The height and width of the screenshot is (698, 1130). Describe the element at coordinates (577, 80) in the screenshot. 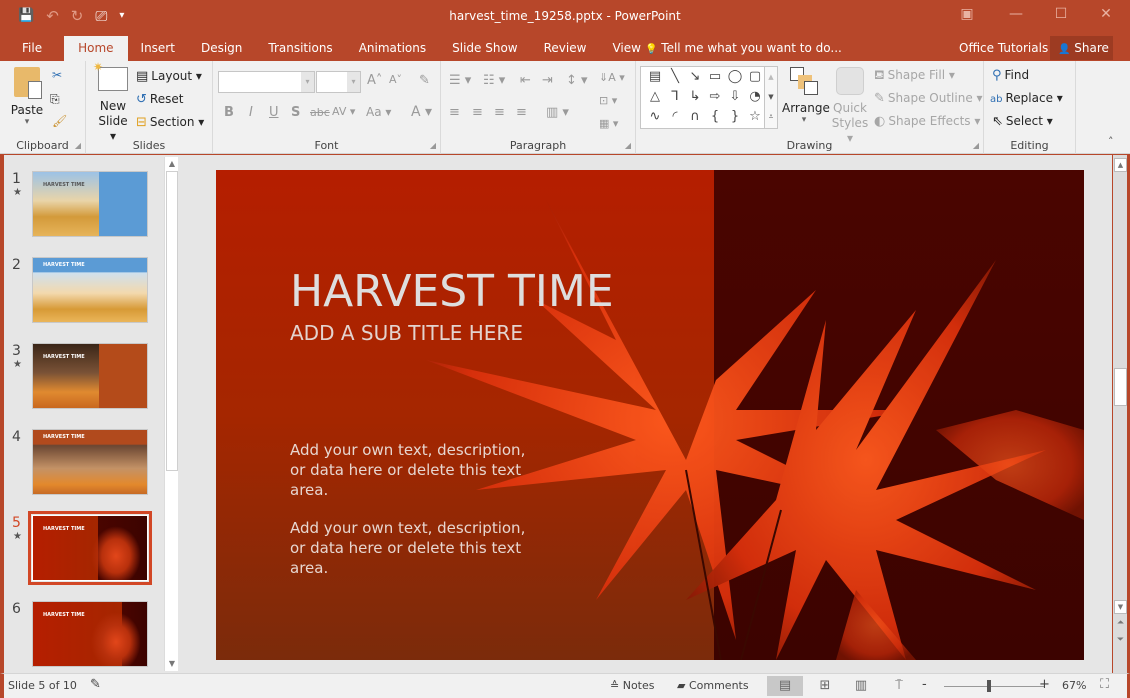

I see `line-spacing-button: ↕ ▾` at that location.